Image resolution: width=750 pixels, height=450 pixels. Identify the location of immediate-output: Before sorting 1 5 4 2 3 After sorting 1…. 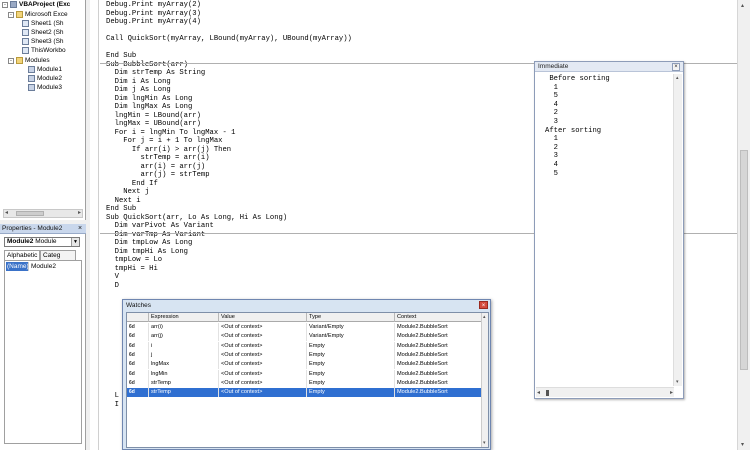
(577, 126).